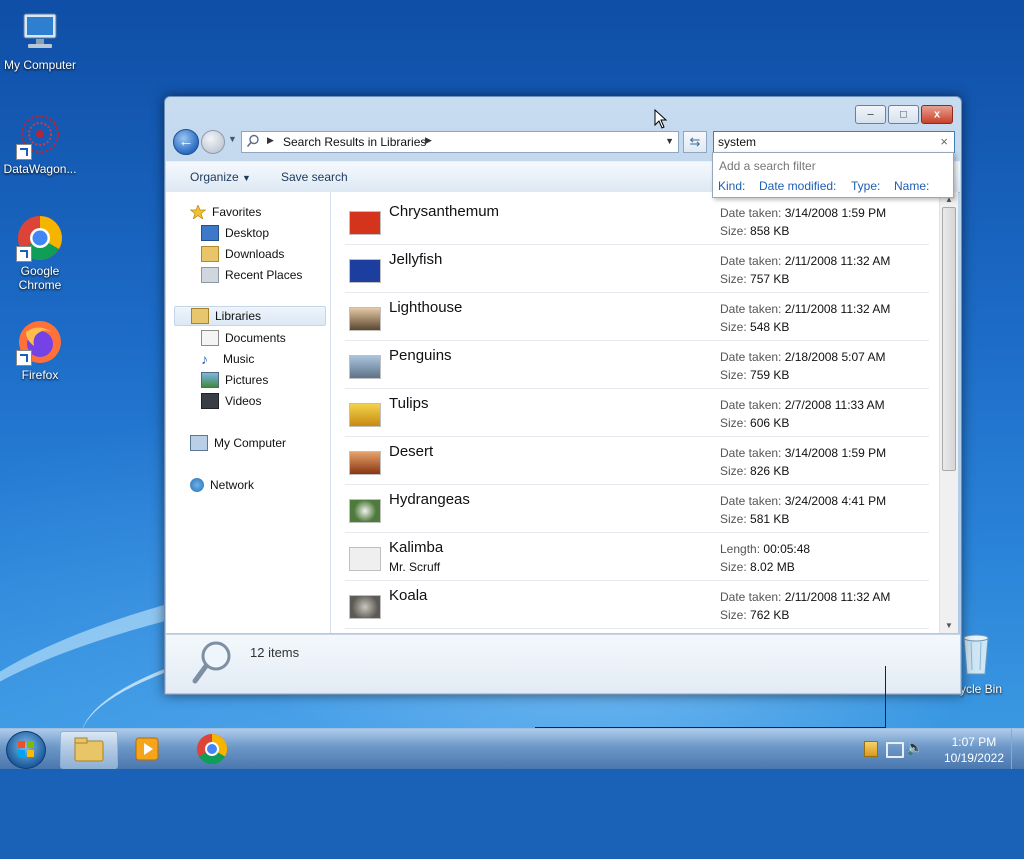 This screenshot has height=859, width=1024. What do you see at coordinates (242, 254) in the screenshot?
I see `nav-downloads: Downloads` at bounding box center [242, 254].